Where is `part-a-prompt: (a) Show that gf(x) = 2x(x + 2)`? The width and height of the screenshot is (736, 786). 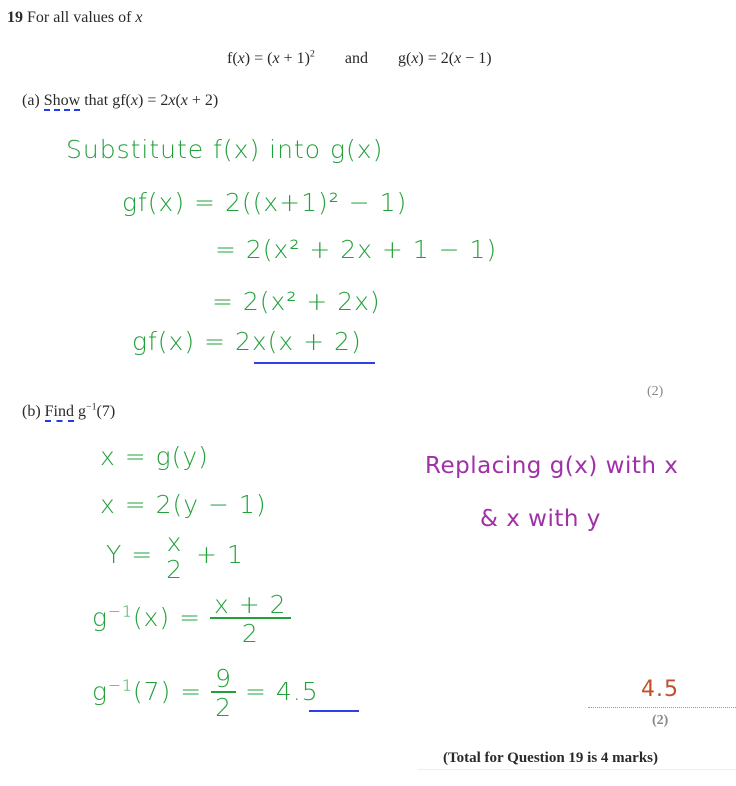
part-a-prompt: (a) Show that gf(x) = 2x(x + 2) is located at coordinates (120, 101).